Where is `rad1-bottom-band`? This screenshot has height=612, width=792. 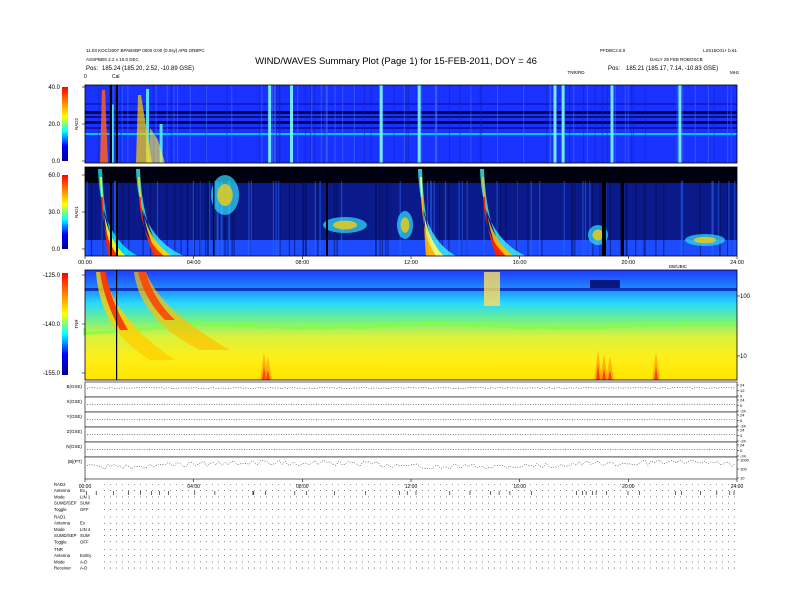 rad1-bottom-band is located at coordinates (411, 248).